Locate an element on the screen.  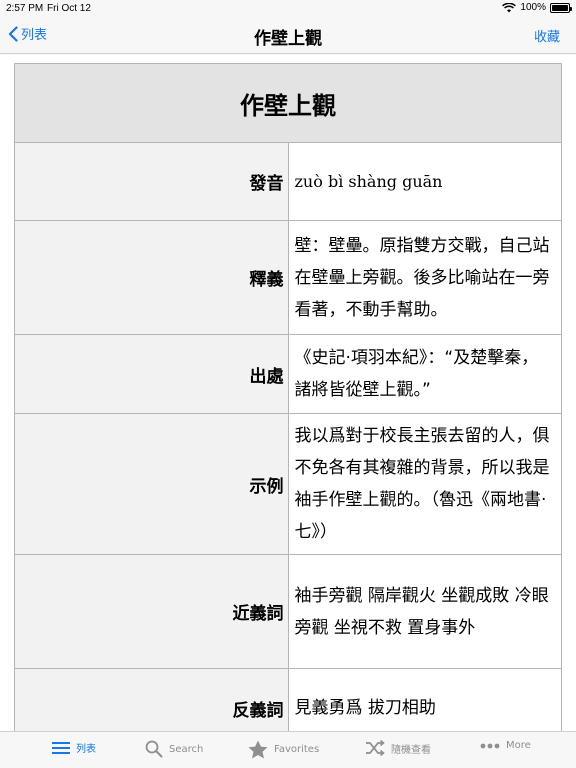
tab-more: More is located at coordinates (505, 745).